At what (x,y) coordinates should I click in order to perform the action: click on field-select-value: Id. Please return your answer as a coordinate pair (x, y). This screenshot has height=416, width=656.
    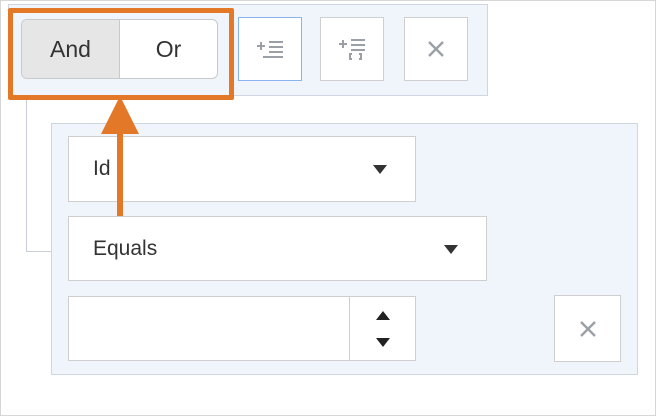
    Looking at the image, I should click on (102, 168).